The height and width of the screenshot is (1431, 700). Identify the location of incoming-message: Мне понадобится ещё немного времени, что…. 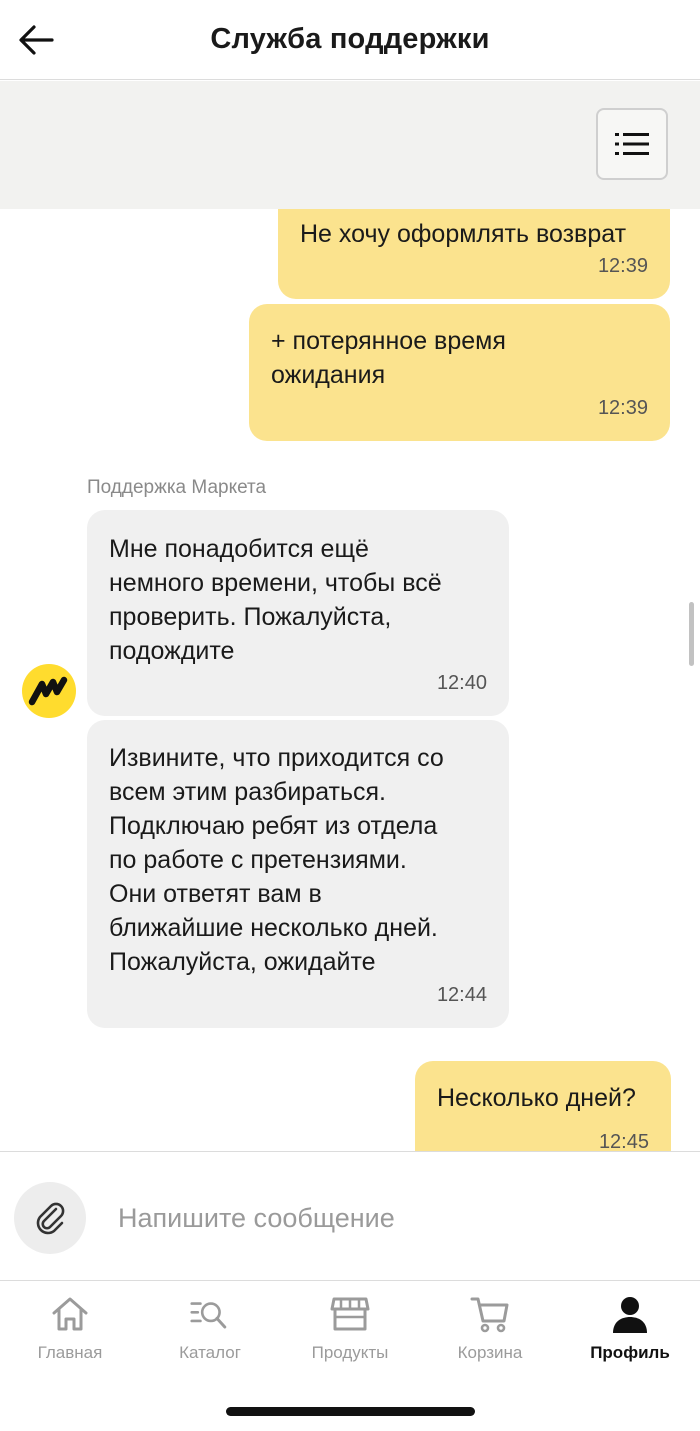
(298, 613).